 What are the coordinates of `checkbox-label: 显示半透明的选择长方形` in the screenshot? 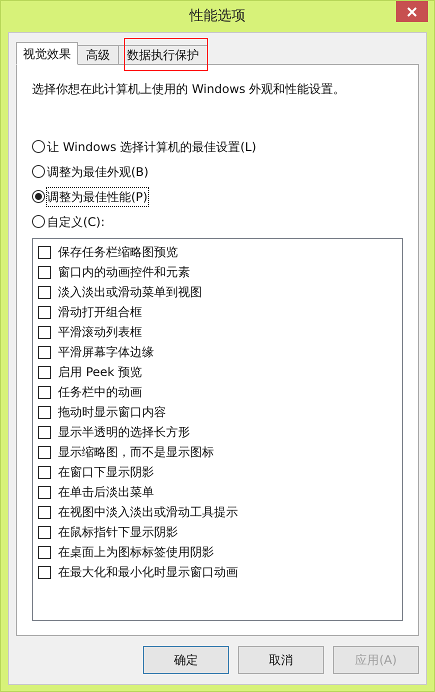 It's located at (124, 432).